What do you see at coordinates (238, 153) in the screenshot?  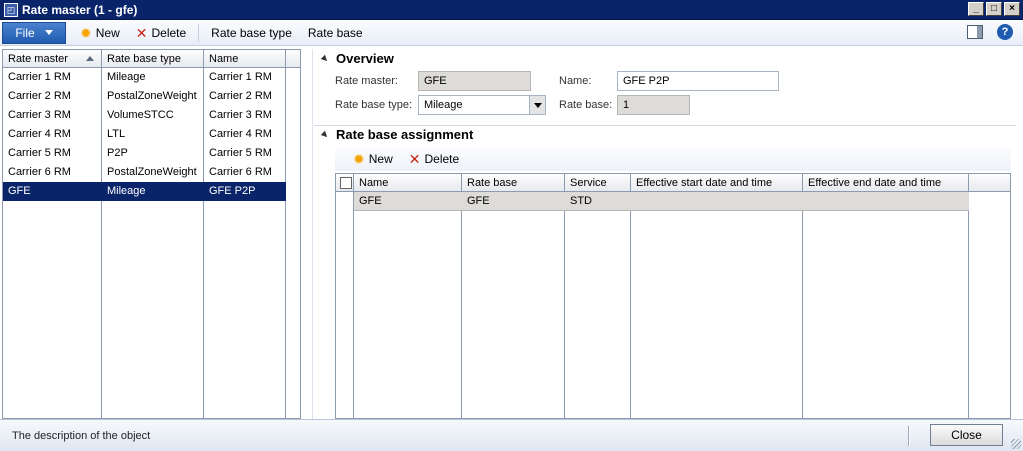 I see `cell-name: Carrier 5 RM` at bounding box center [238, 153].